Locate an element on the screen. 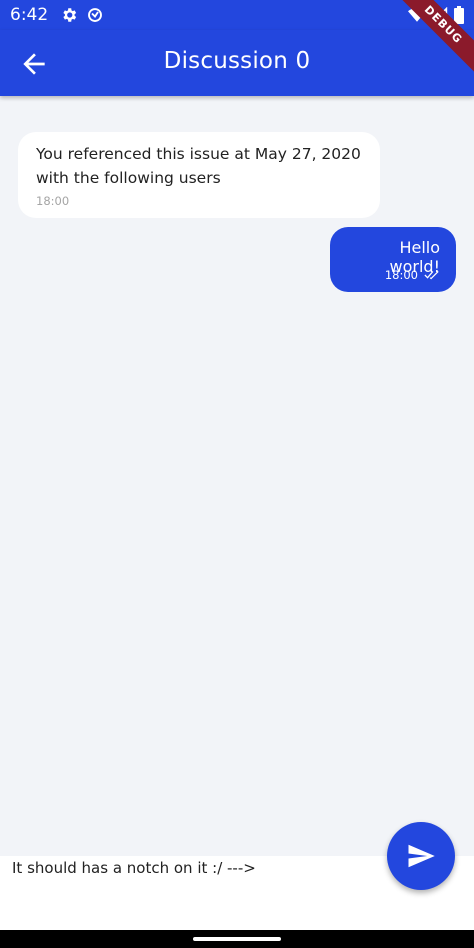 This screenshot has width=474, height=948. gear-icon is located at coordinates (70, 15).